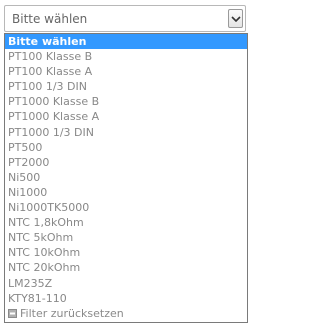 This screenshot has height=327, width=320. Describe the element at coordinates (126, 314) in the screenshot. I see `filter-reset-option: Filter zurücksetzen` at that location.